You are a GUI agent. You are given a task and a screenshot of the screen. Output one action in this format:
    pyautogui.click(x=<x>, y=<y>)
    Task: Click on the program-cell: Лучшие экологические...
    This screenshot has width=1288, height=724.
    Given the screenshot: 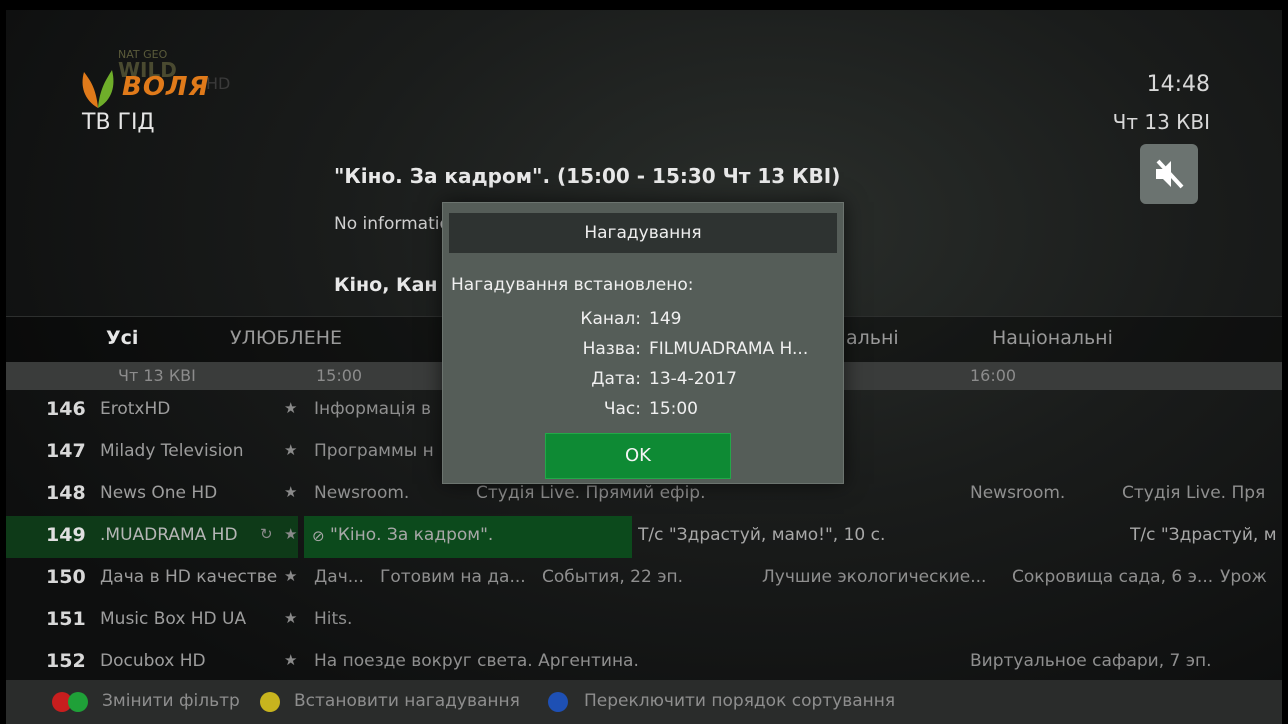 What is the action you would take?
    pyautogui.click(x=887, y=577)
    